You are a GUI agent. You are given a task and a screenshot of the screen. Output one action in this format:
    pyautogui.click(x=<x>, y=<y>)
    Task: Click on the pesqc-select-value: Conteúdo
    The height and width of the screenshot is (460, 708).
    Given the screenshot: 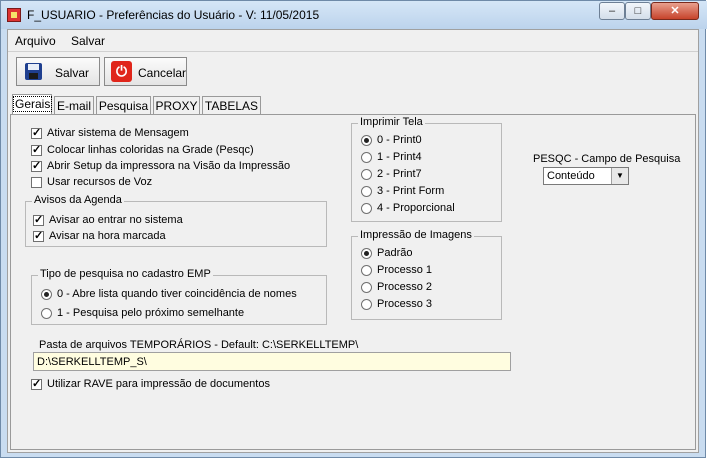 What is the action you would take?
    pyautogui.click(x=571, y=176)
    